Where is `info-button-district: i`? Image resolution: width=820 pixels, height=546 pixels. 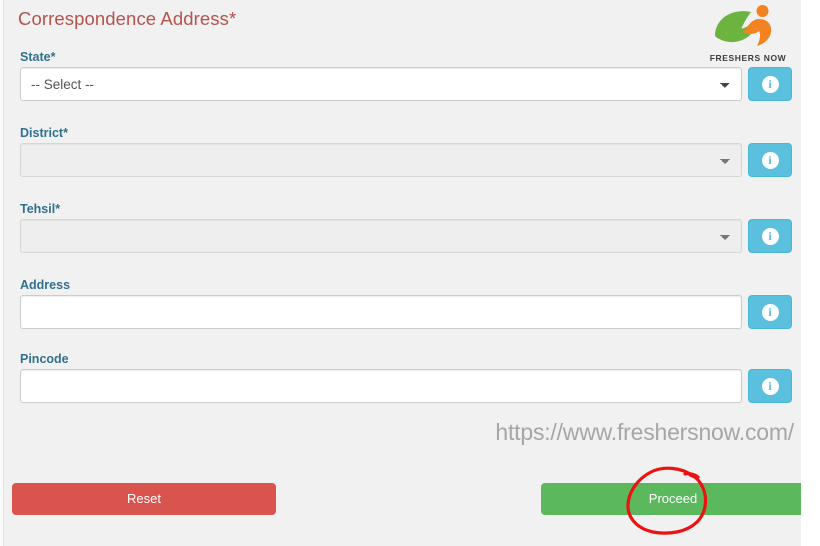 info-button-district: i is located at coordinates (770, 160).